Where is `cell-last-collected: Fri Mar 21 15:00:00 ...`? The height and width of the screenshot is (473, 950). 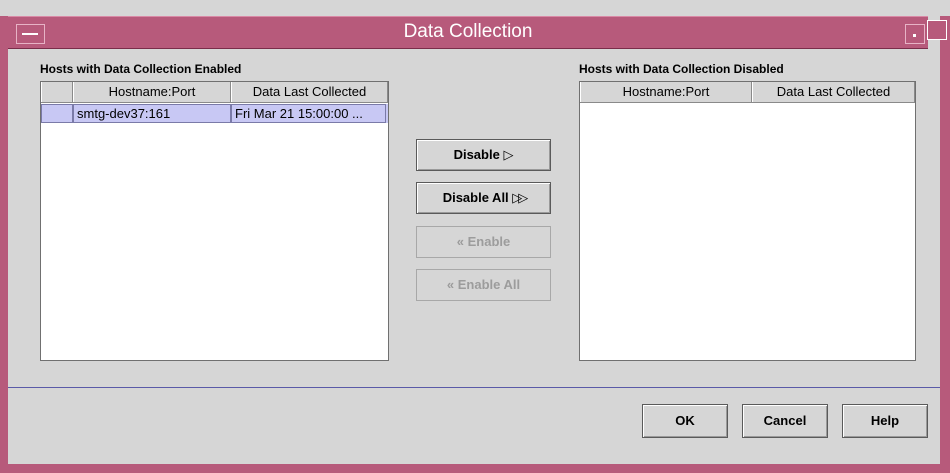 cell-last-collected: Fri Mar 21 15:00:00 ... is located at coordinates (308, 113).